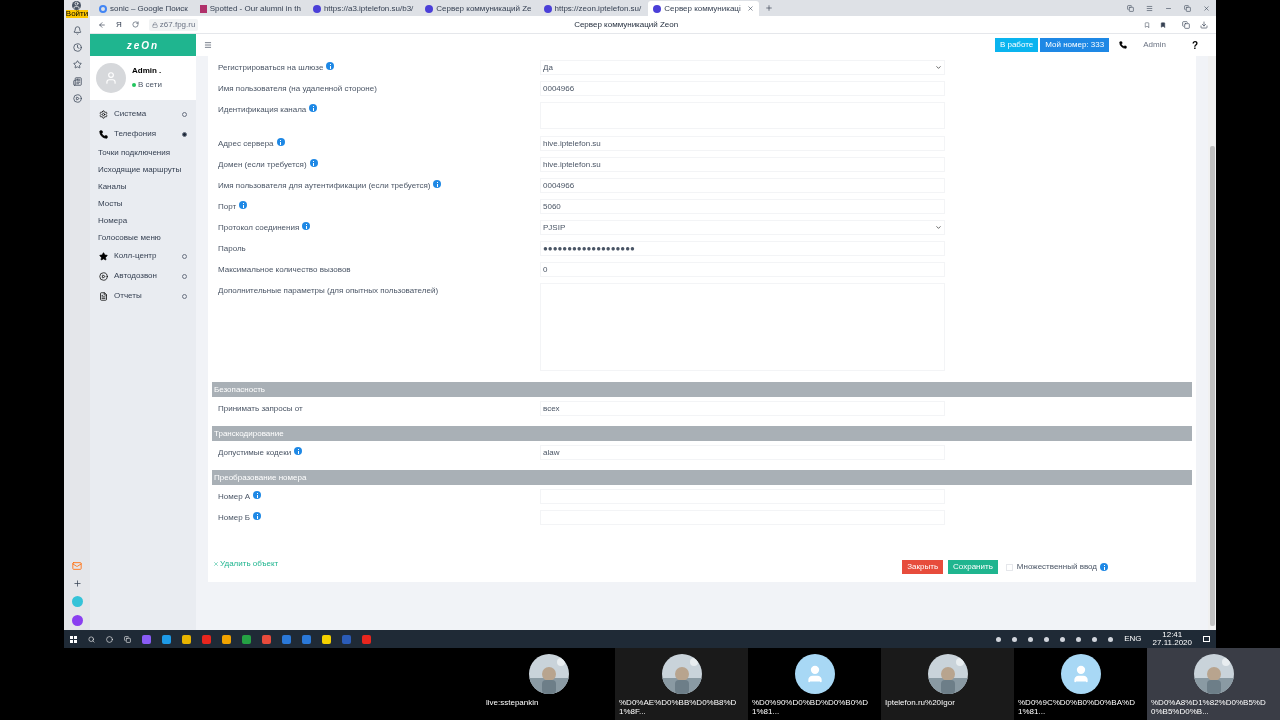 This screenshot has width=1280, height=720. I want to click on browser-tab: https://a3.iptelefon.su/b3/, so click(363, 8).